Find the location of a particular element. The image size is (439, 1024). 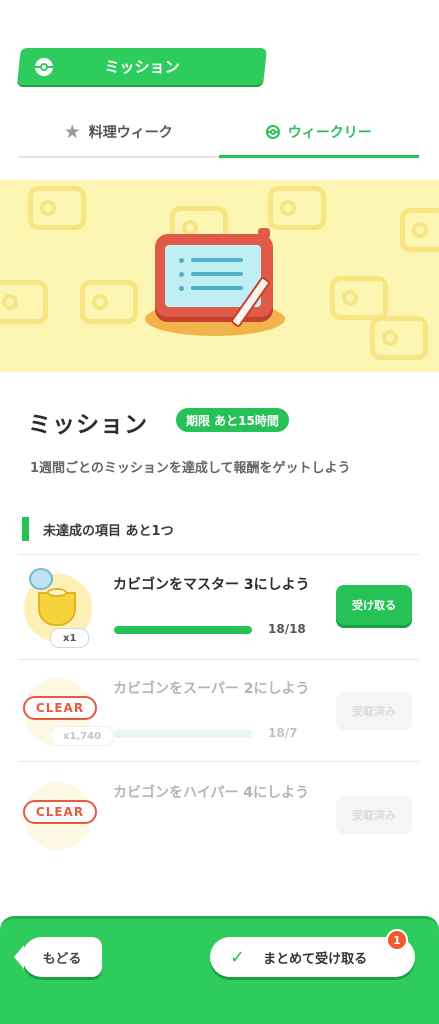

tab-cooking-week: ★ 料理ウィーク is located at coordinates (118, 132).